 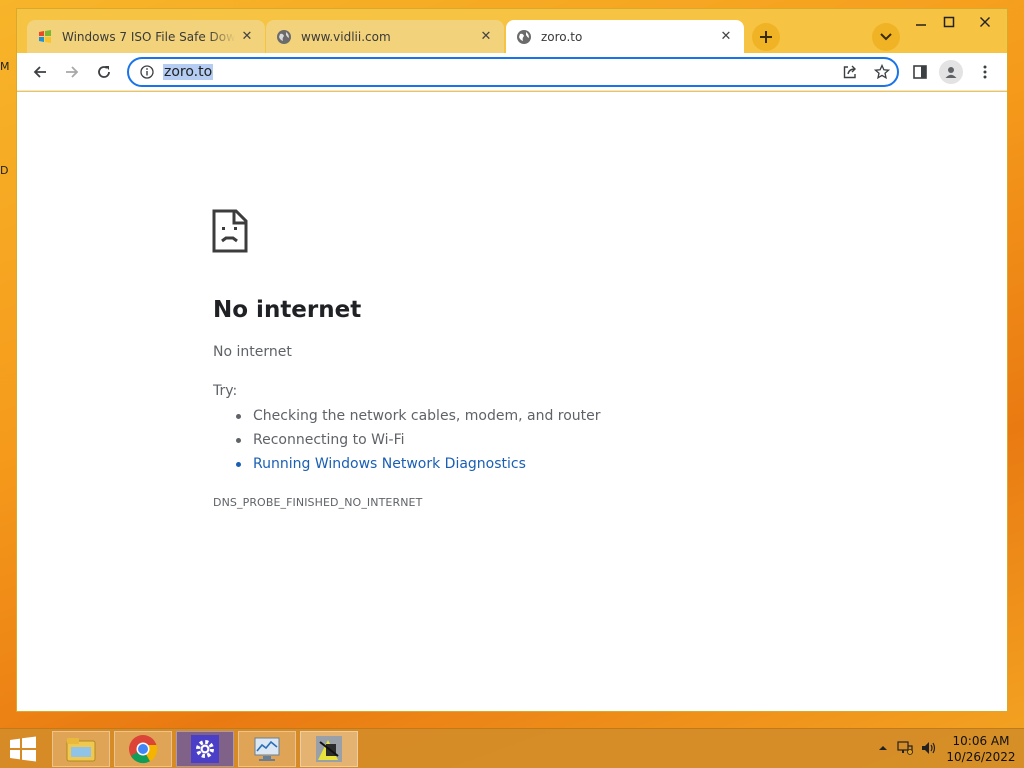 I want to click on show-hidden-icons-button, so click(x=883, y=748).